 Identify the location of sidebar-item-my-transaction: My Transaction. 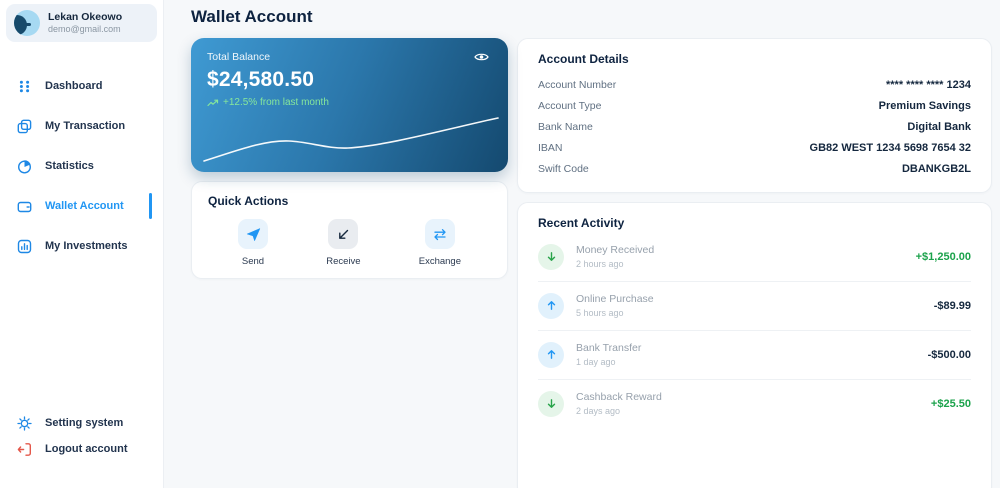
(81, 126).